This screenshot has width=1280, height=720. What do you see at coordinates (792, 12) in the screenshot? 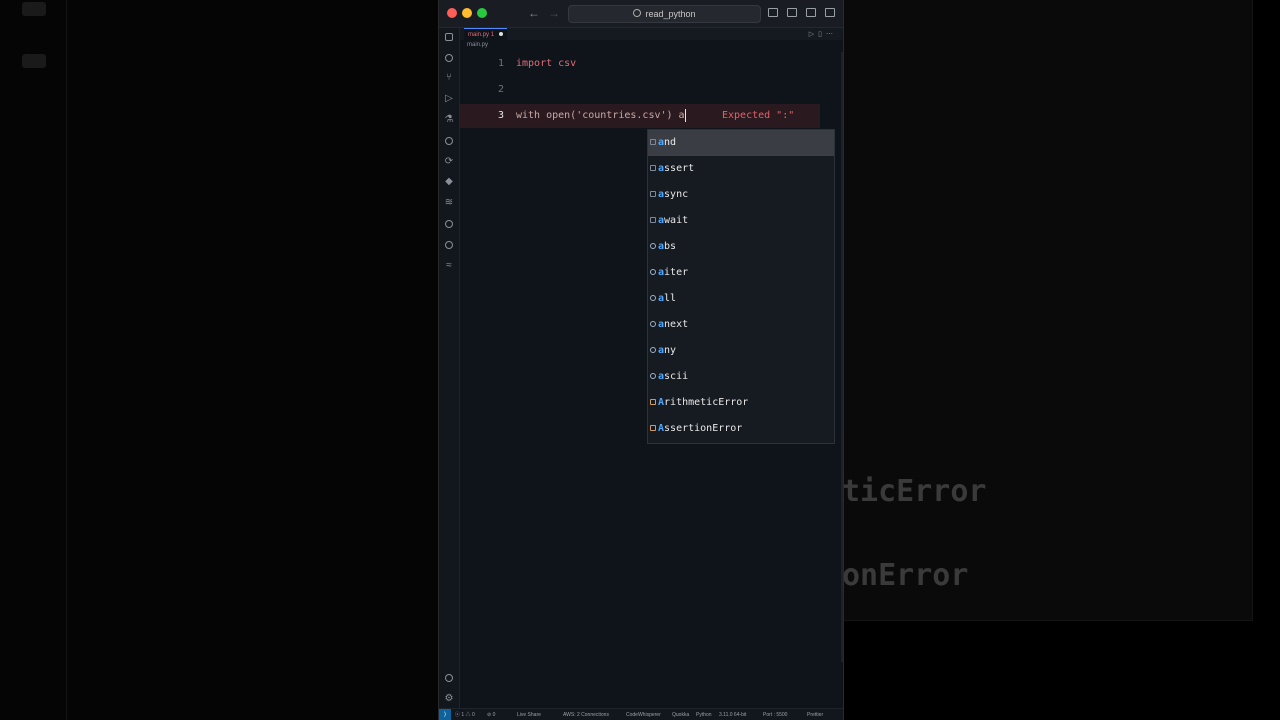
I see `toggle-panel-icon` at bounding box center [792, 12].